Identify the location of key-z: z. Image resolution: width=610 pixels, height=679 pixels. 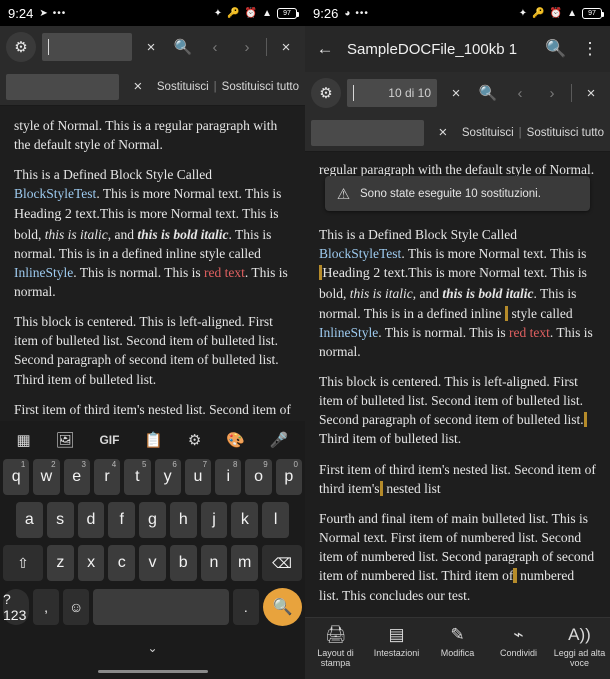
(60, 563).